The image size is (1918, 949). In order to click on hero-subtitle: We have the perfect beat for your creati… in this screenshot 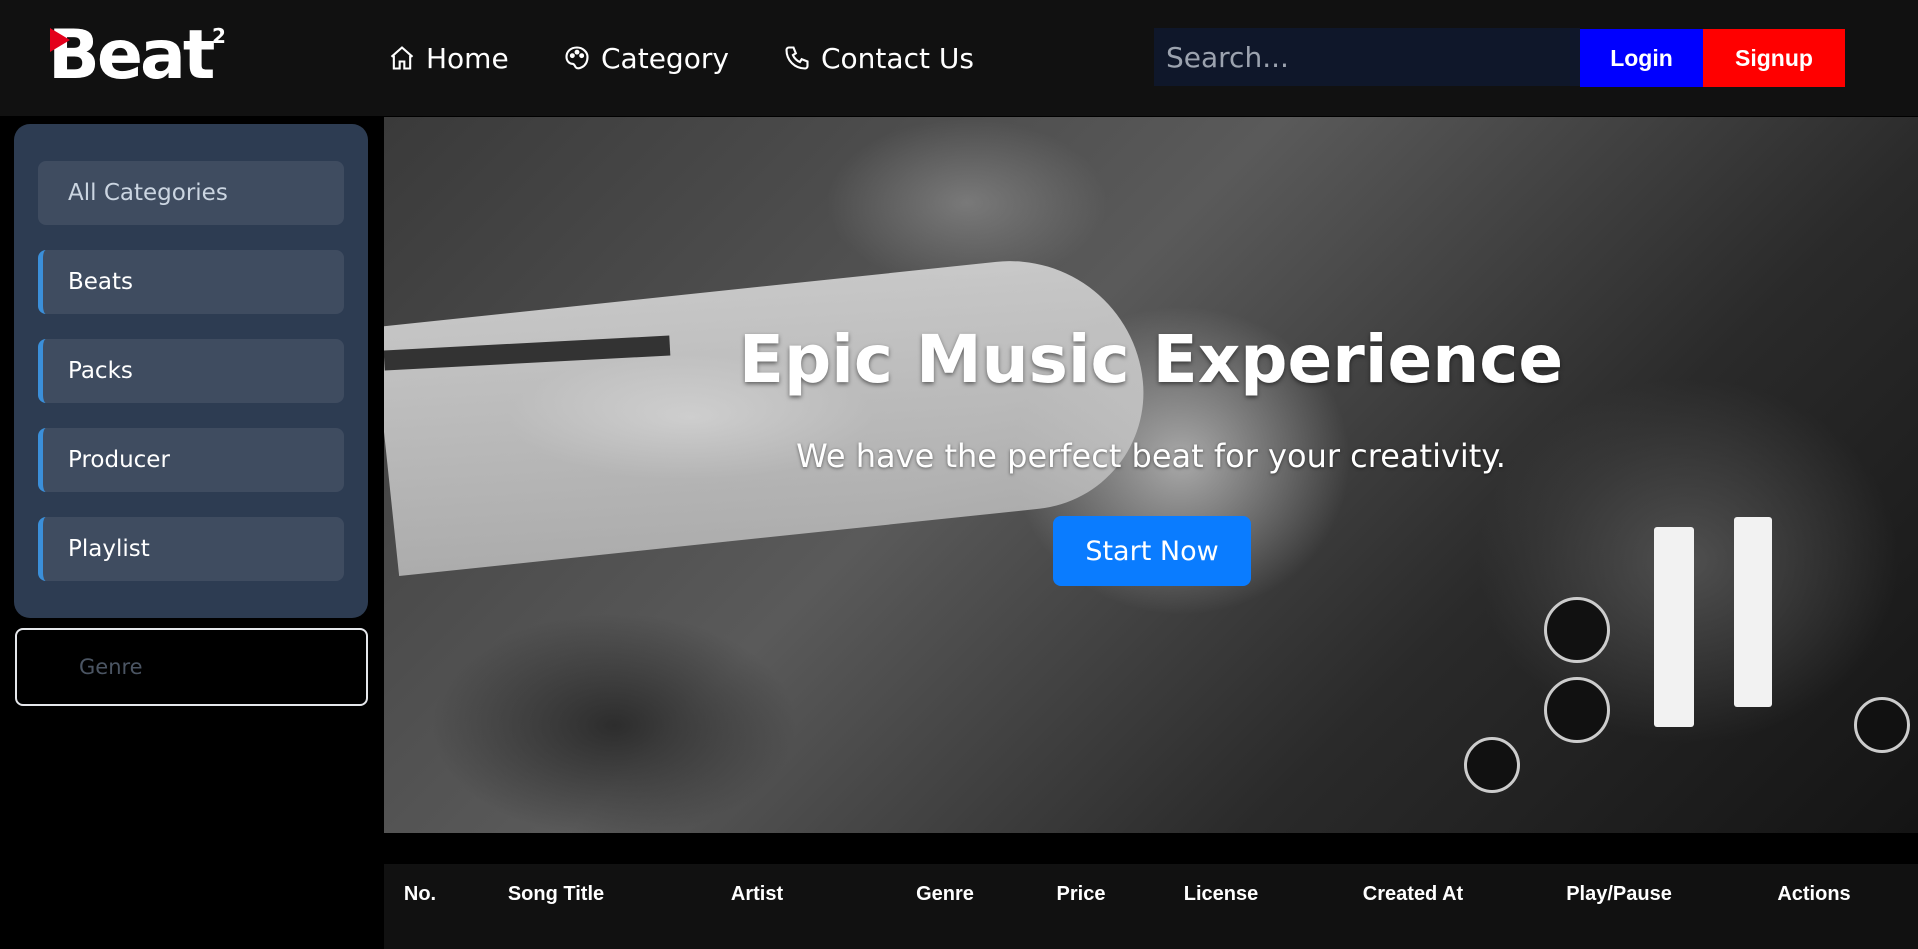, I will do `click(1151, 456)`.